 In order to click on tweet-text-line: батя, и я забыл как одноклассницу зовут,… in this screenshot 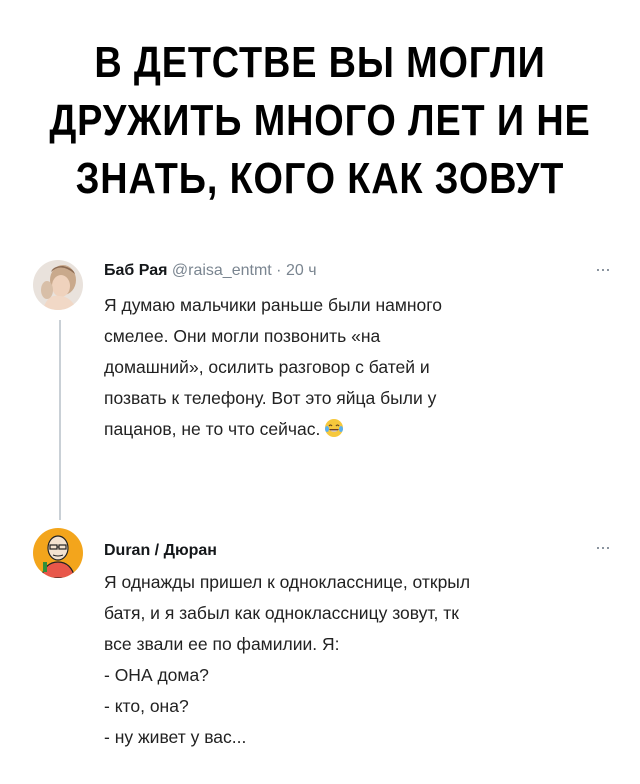, I will do `click(281, 613)`.